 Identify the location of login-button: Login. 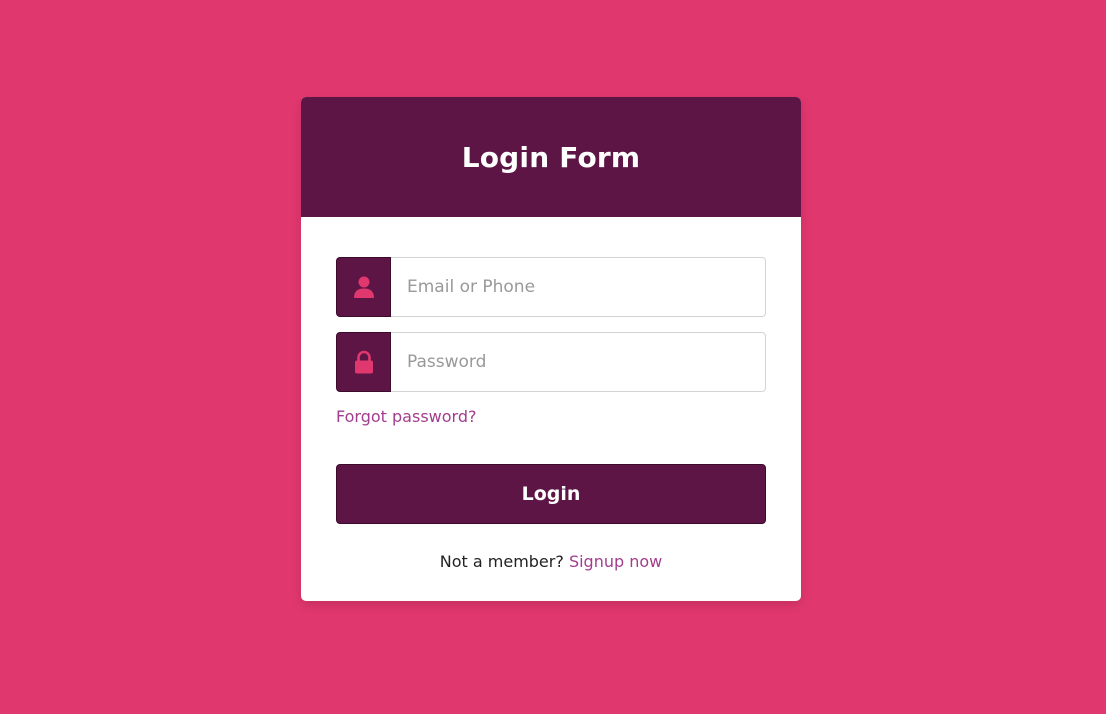
(551, 494).